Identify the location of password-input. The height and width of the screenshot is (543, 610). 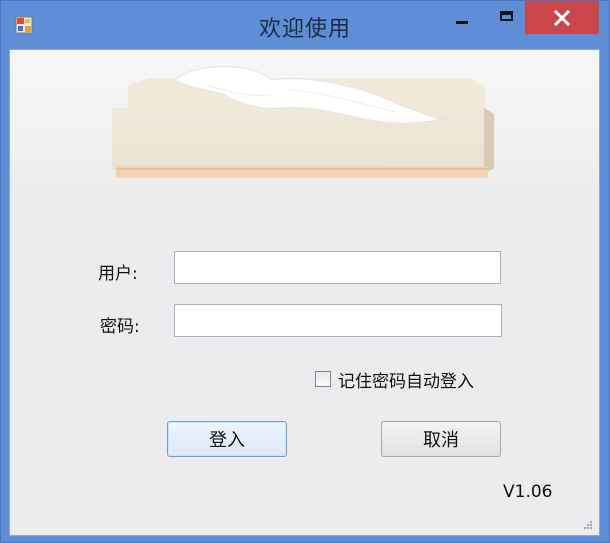
(338, 320).